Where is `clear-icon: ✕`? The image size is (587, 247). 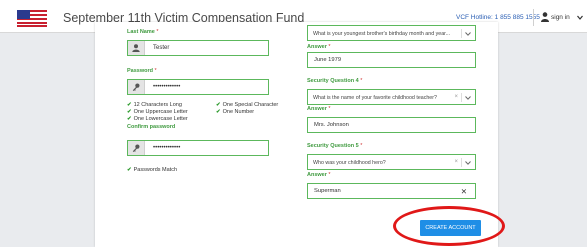
clear-icon: ✕ is located at coordinates (464, 191).